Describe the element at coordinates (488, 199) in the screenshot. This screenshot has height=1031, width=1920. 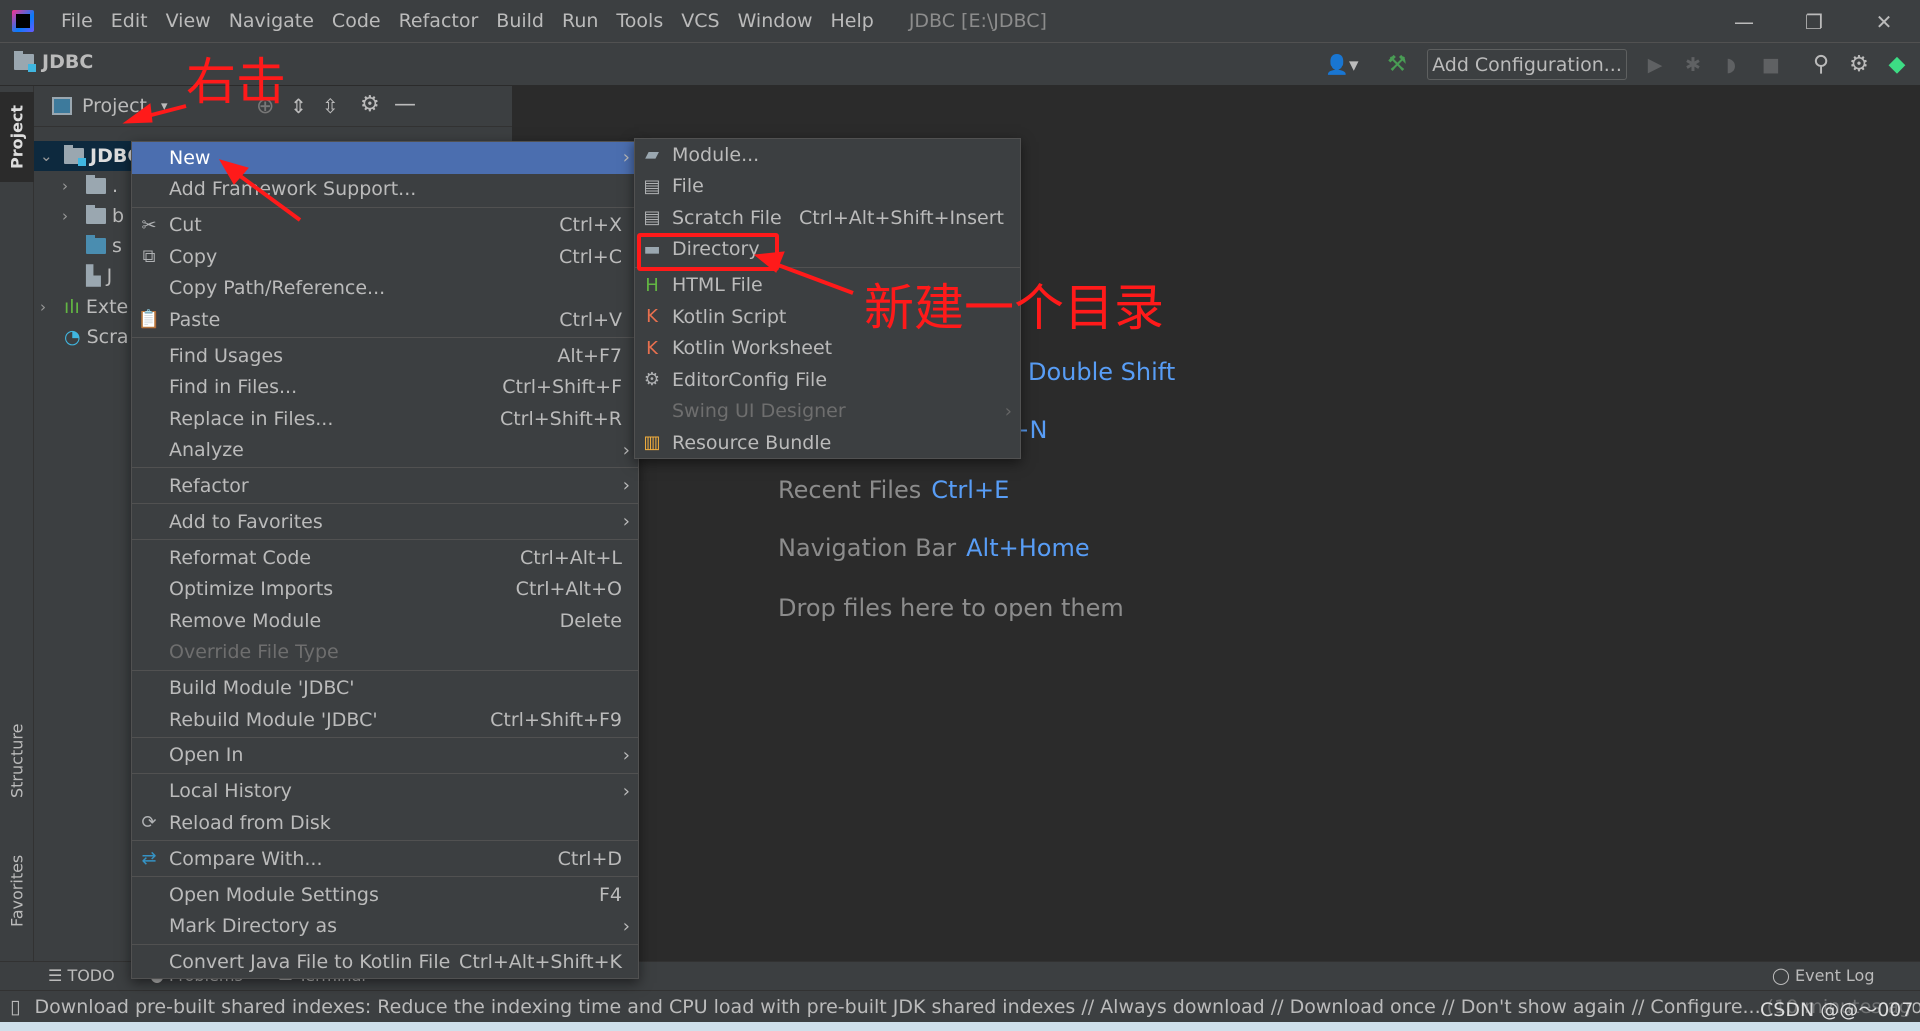
I see `annotation-arrows` at that location.